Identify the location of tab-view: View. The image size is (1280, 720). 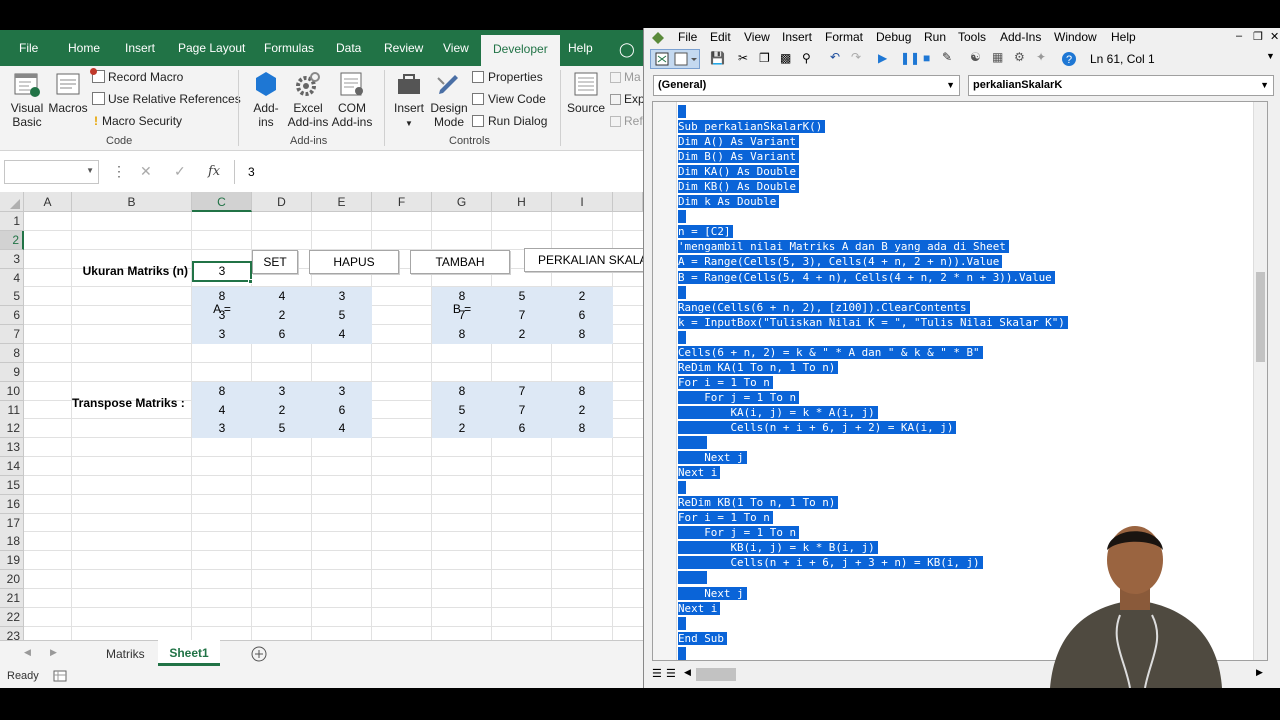
(456, 48).